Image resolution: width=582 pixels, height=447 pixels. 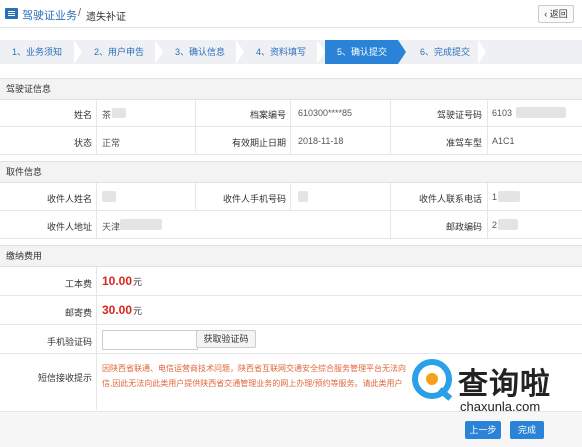 I want to click on watermark-logo: 查询啦 chaxunla.com, so click(x=491, y=395).